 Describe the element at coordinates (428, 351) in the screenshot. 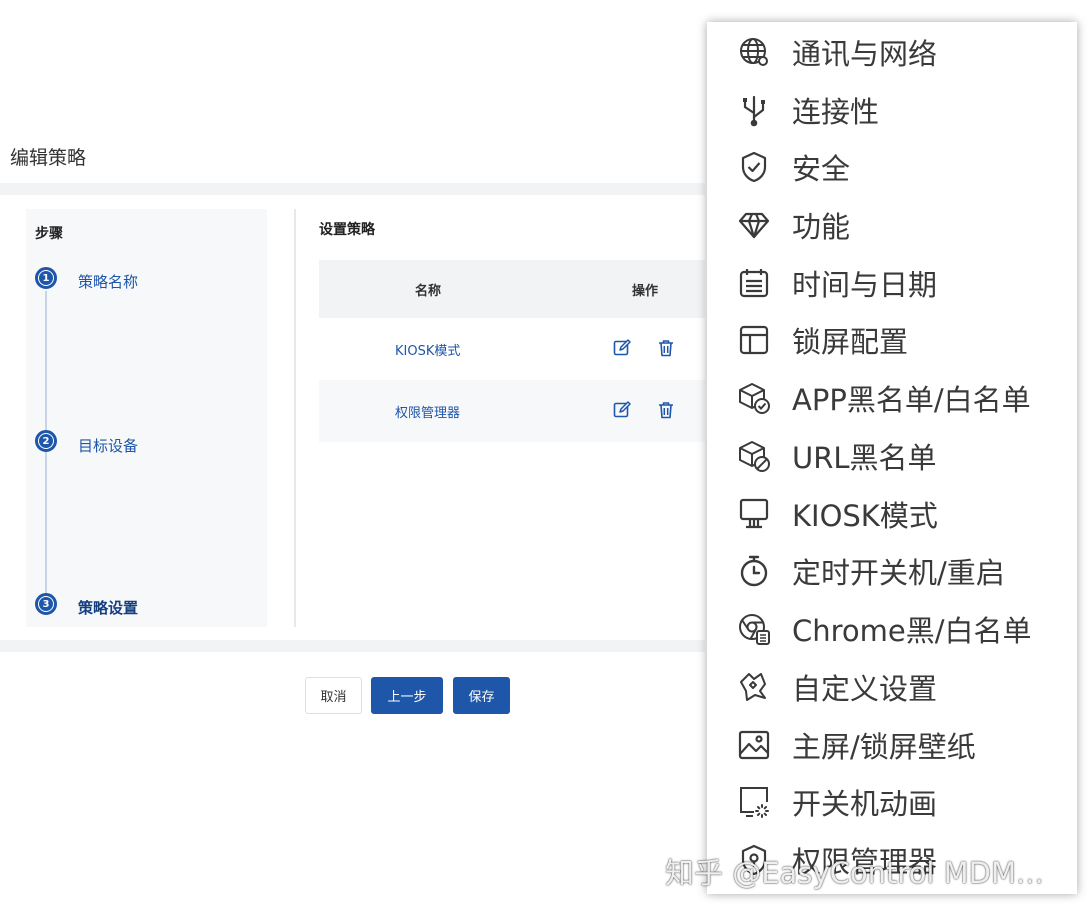

I see `row-name: KIOSK模式` at that location.